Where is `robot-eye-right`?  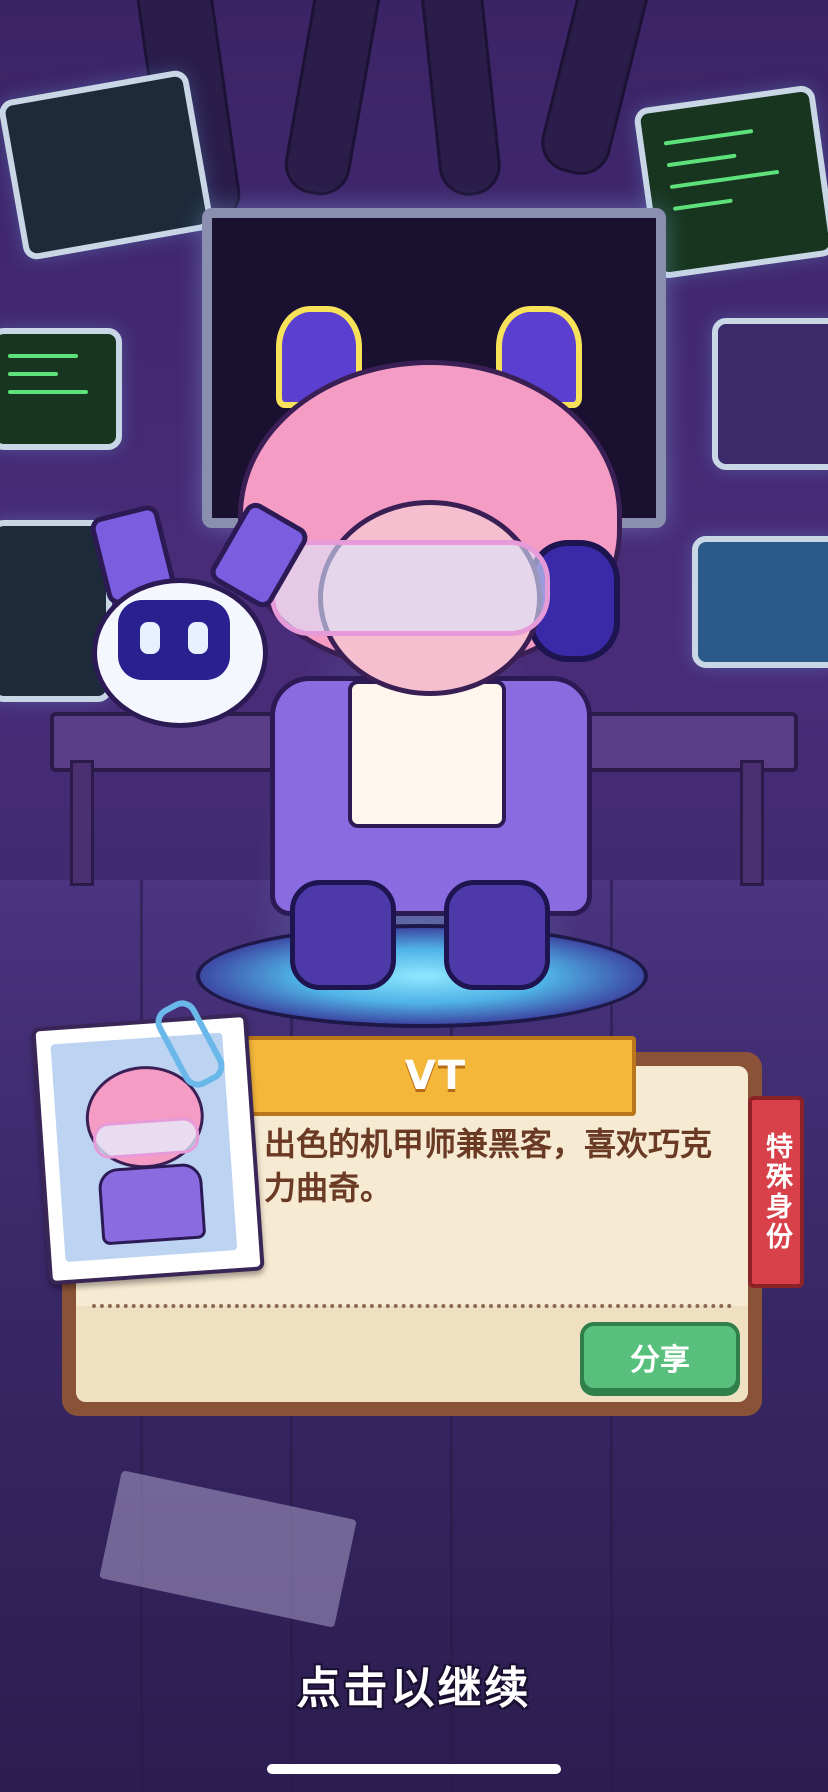
robot-eye-right is located at coordinates (198, 638).